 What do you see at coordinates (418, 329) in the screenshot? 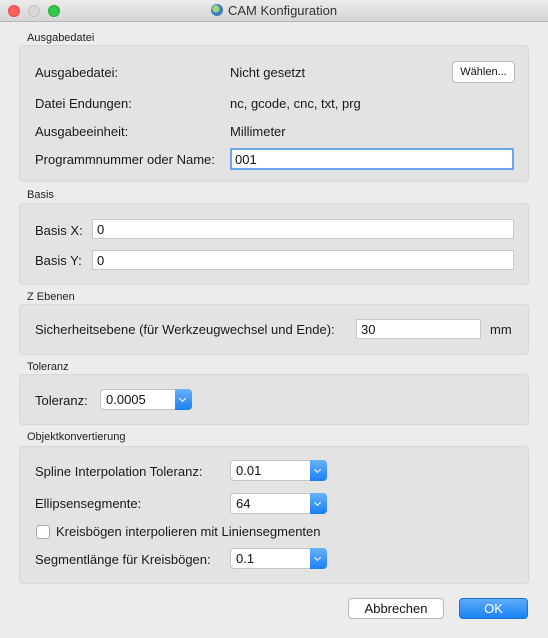
I see `safety-plane-input` at bounding box center [418, 329].